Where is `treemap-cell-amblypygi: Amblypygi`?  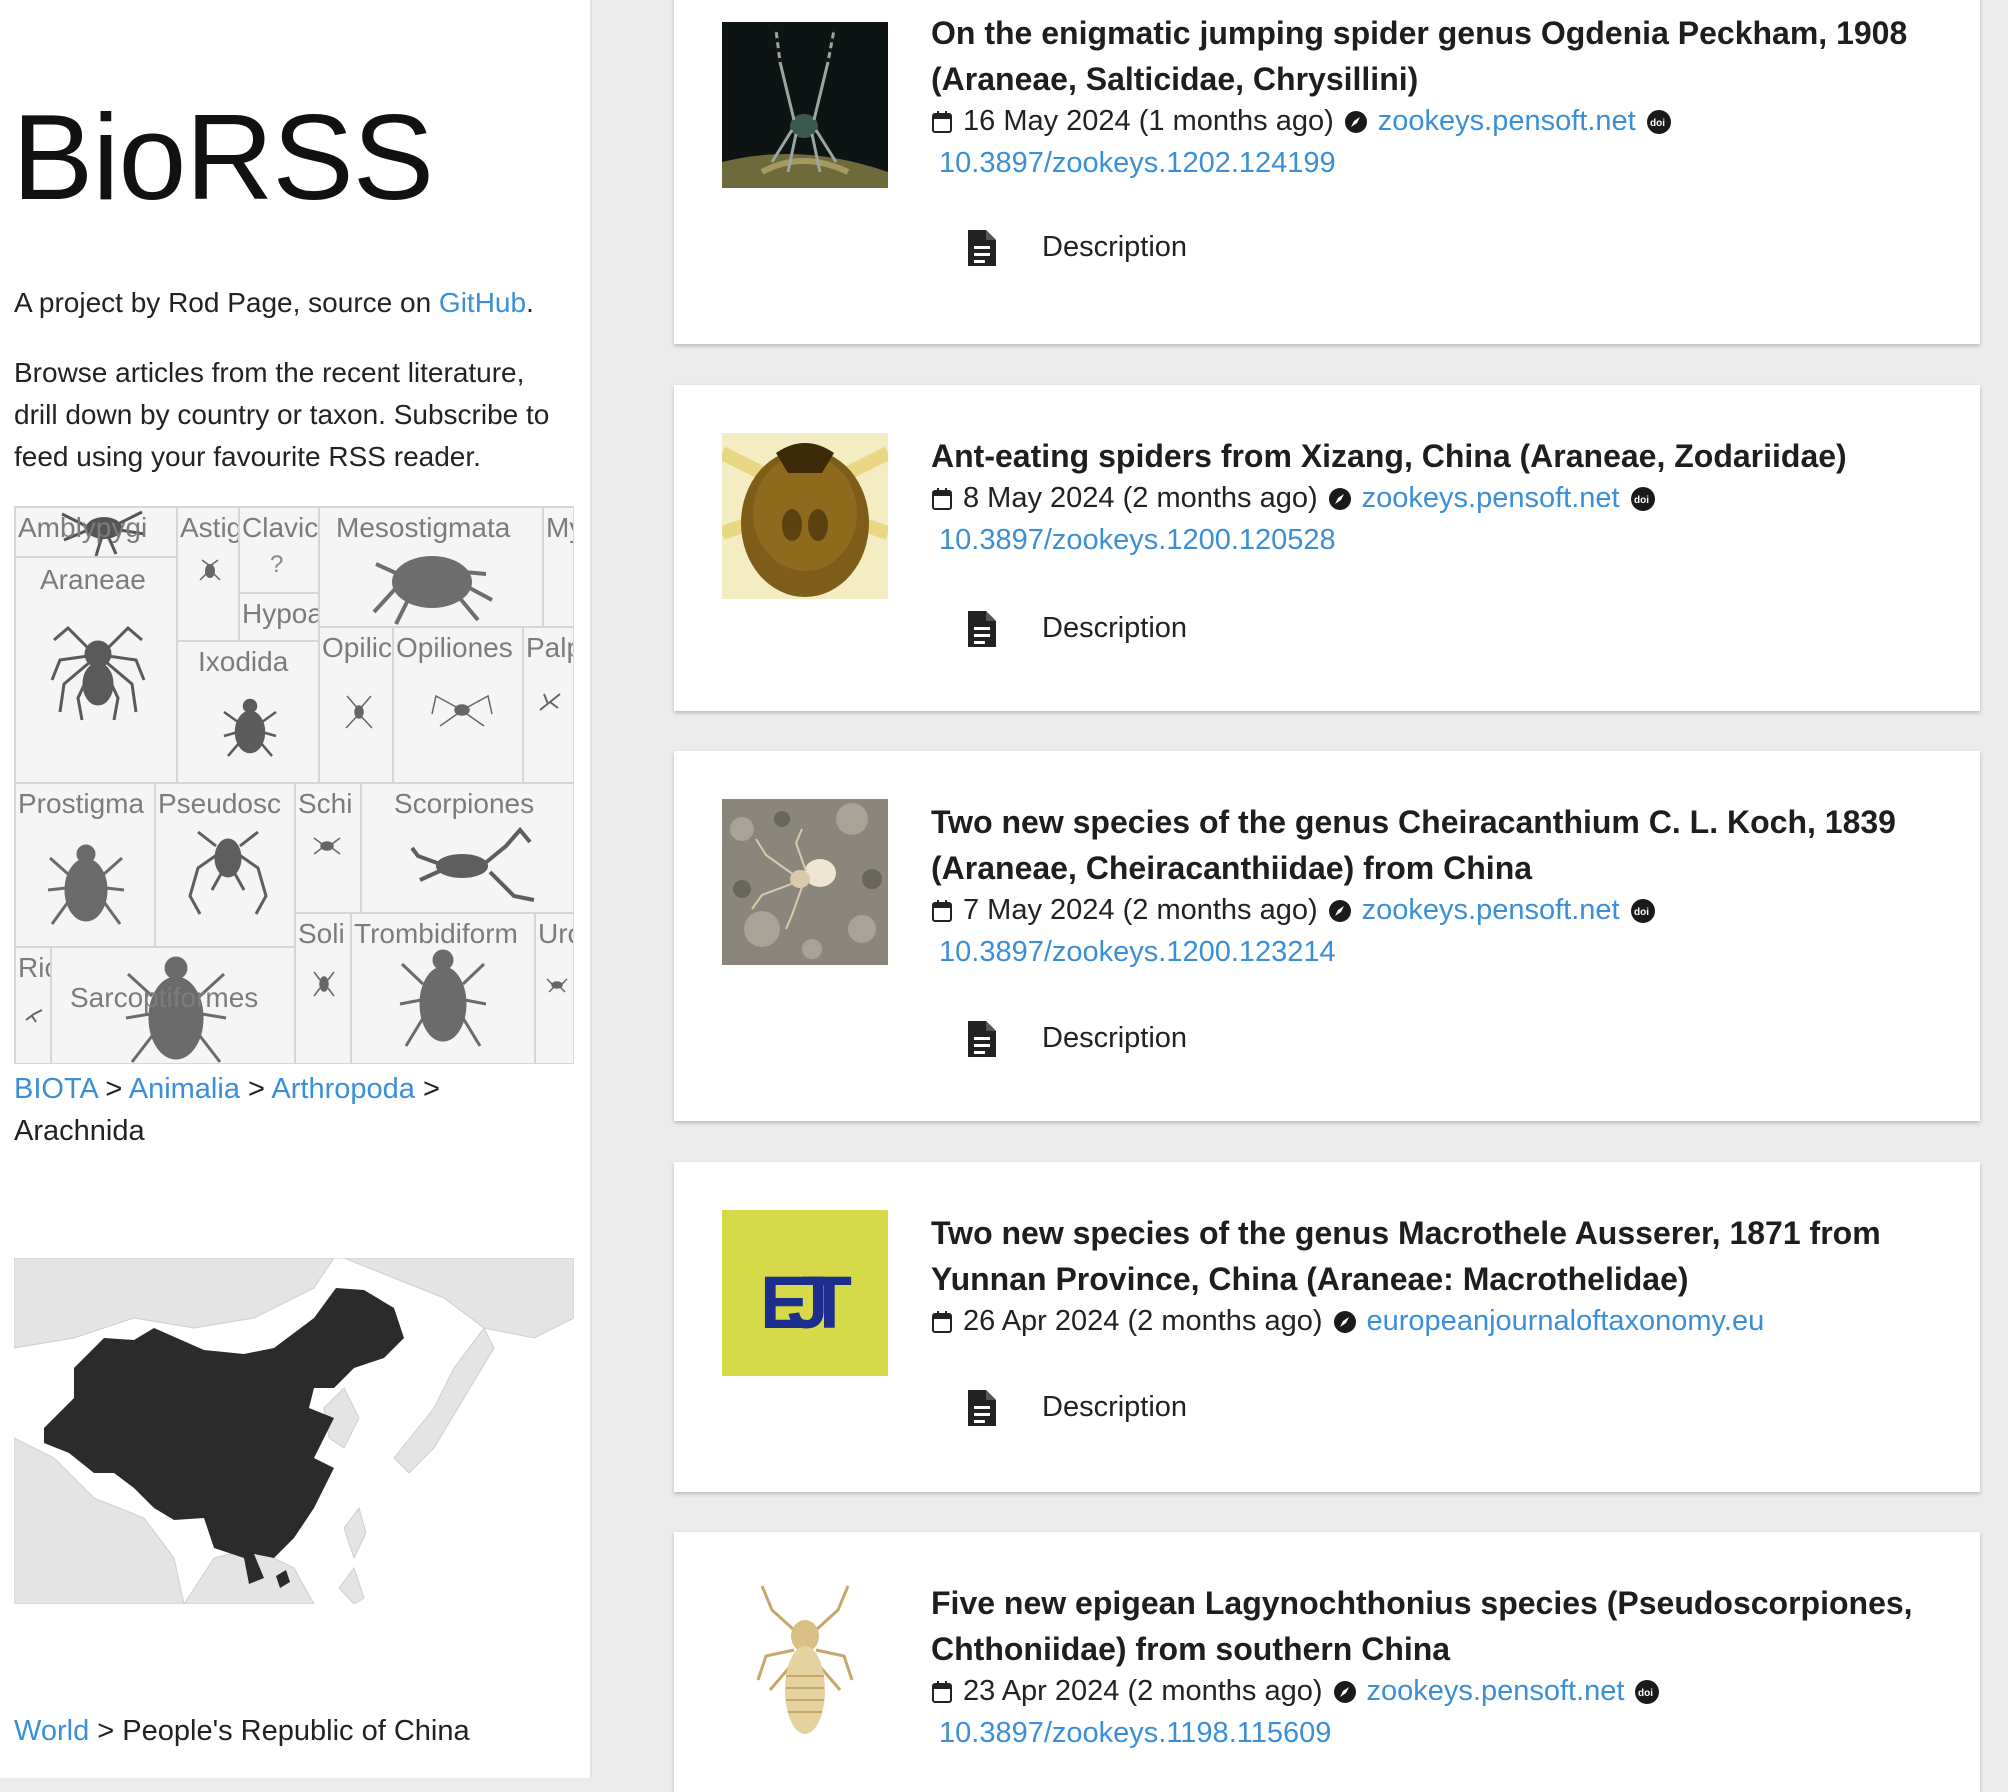 treemap-cell-amblypygi: Amblypygi is located at coordinates (96, 532).